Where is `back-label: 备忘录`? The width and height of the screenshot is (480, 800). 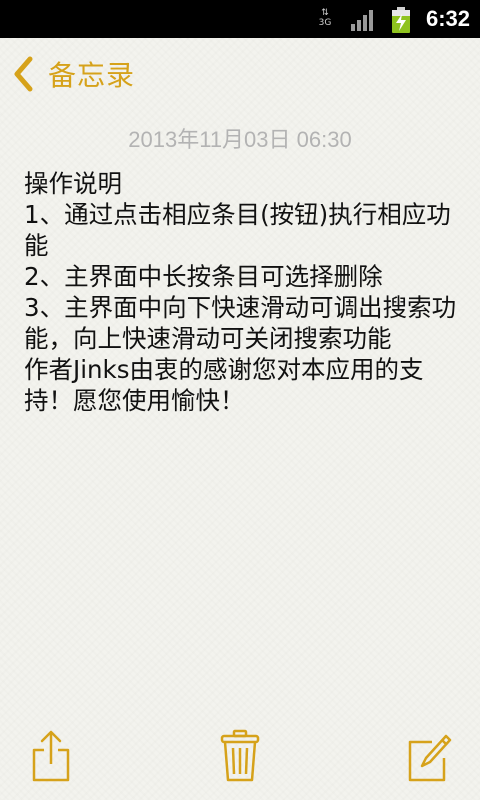 back-label: 备忘录 is located at coordinates (92, 75).